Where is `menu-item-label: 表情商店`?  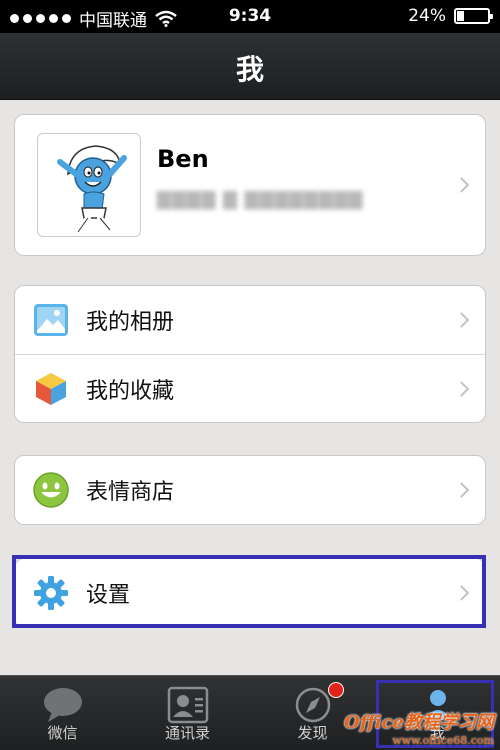 menu-item-label: 表情商店 is located at coordinates (130, 492).